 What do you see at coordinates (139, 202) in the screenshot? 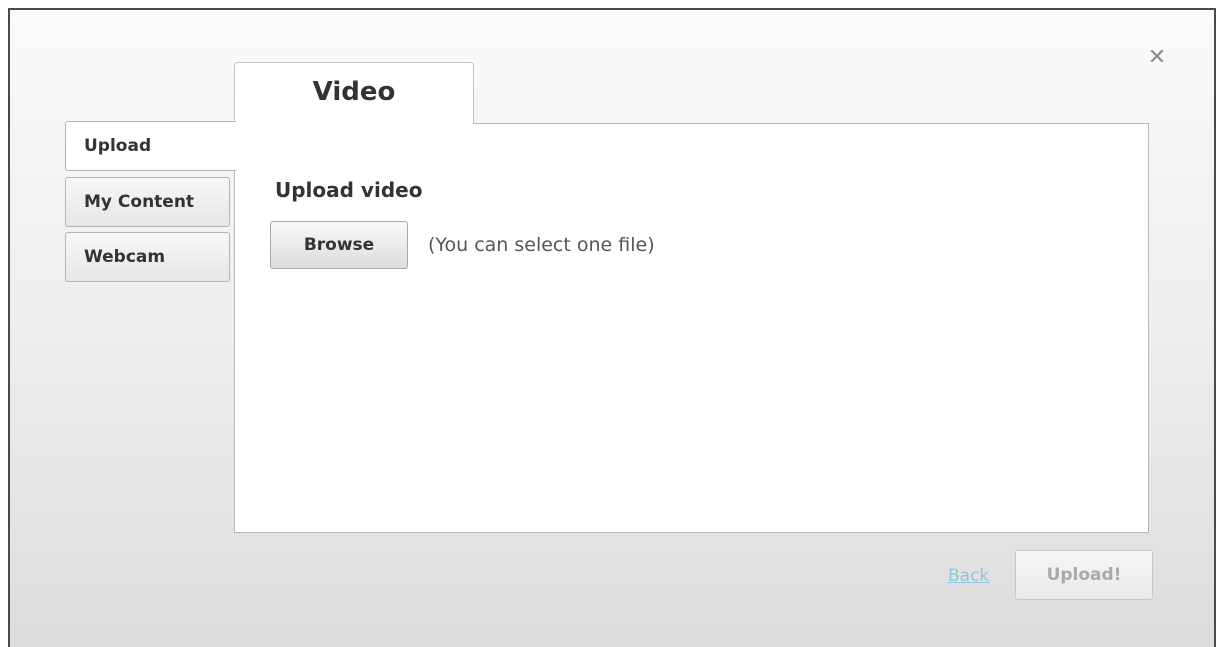
I see `sidebar-item-label: My Content` at bounding box center [139, 202].